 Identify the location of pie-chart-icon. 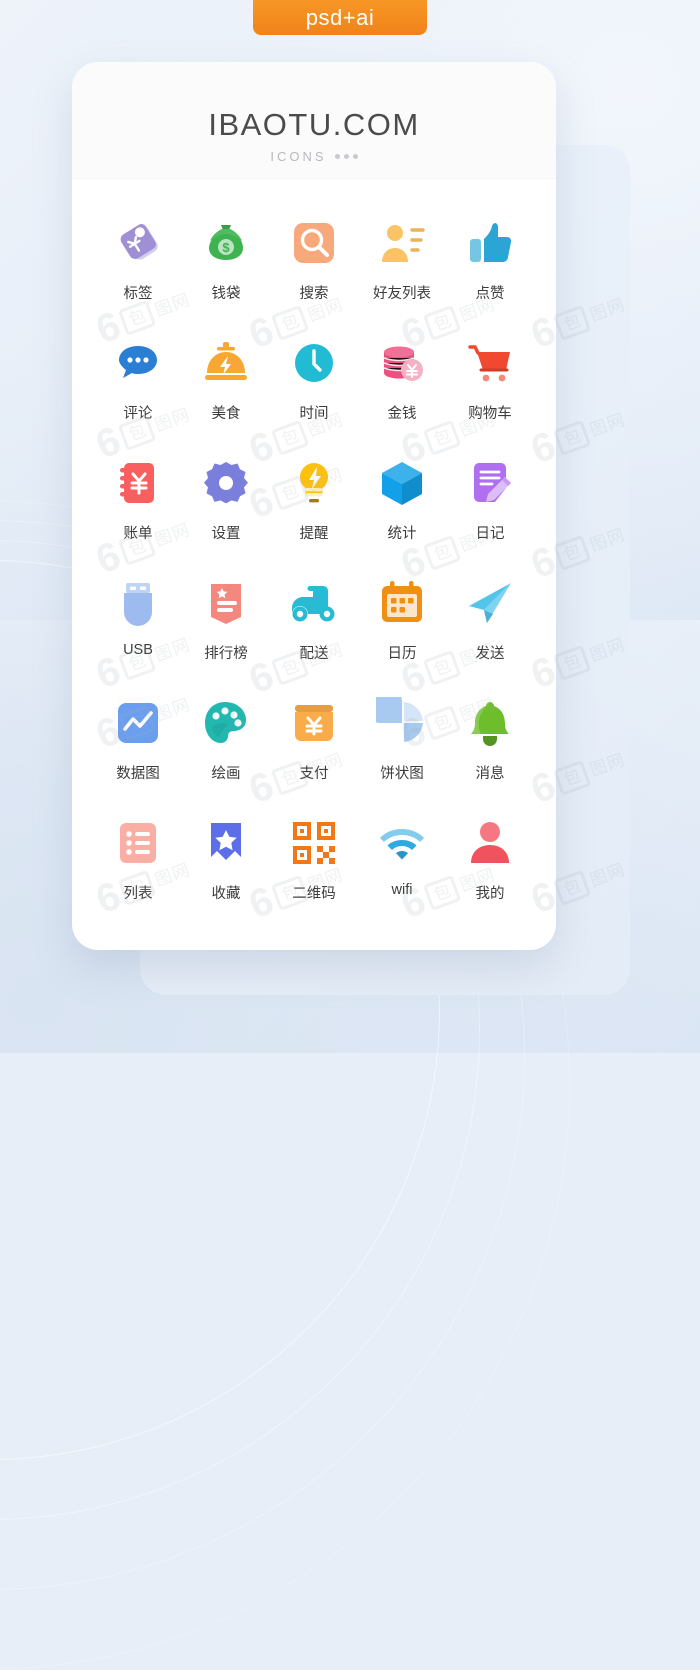
(402, 723).